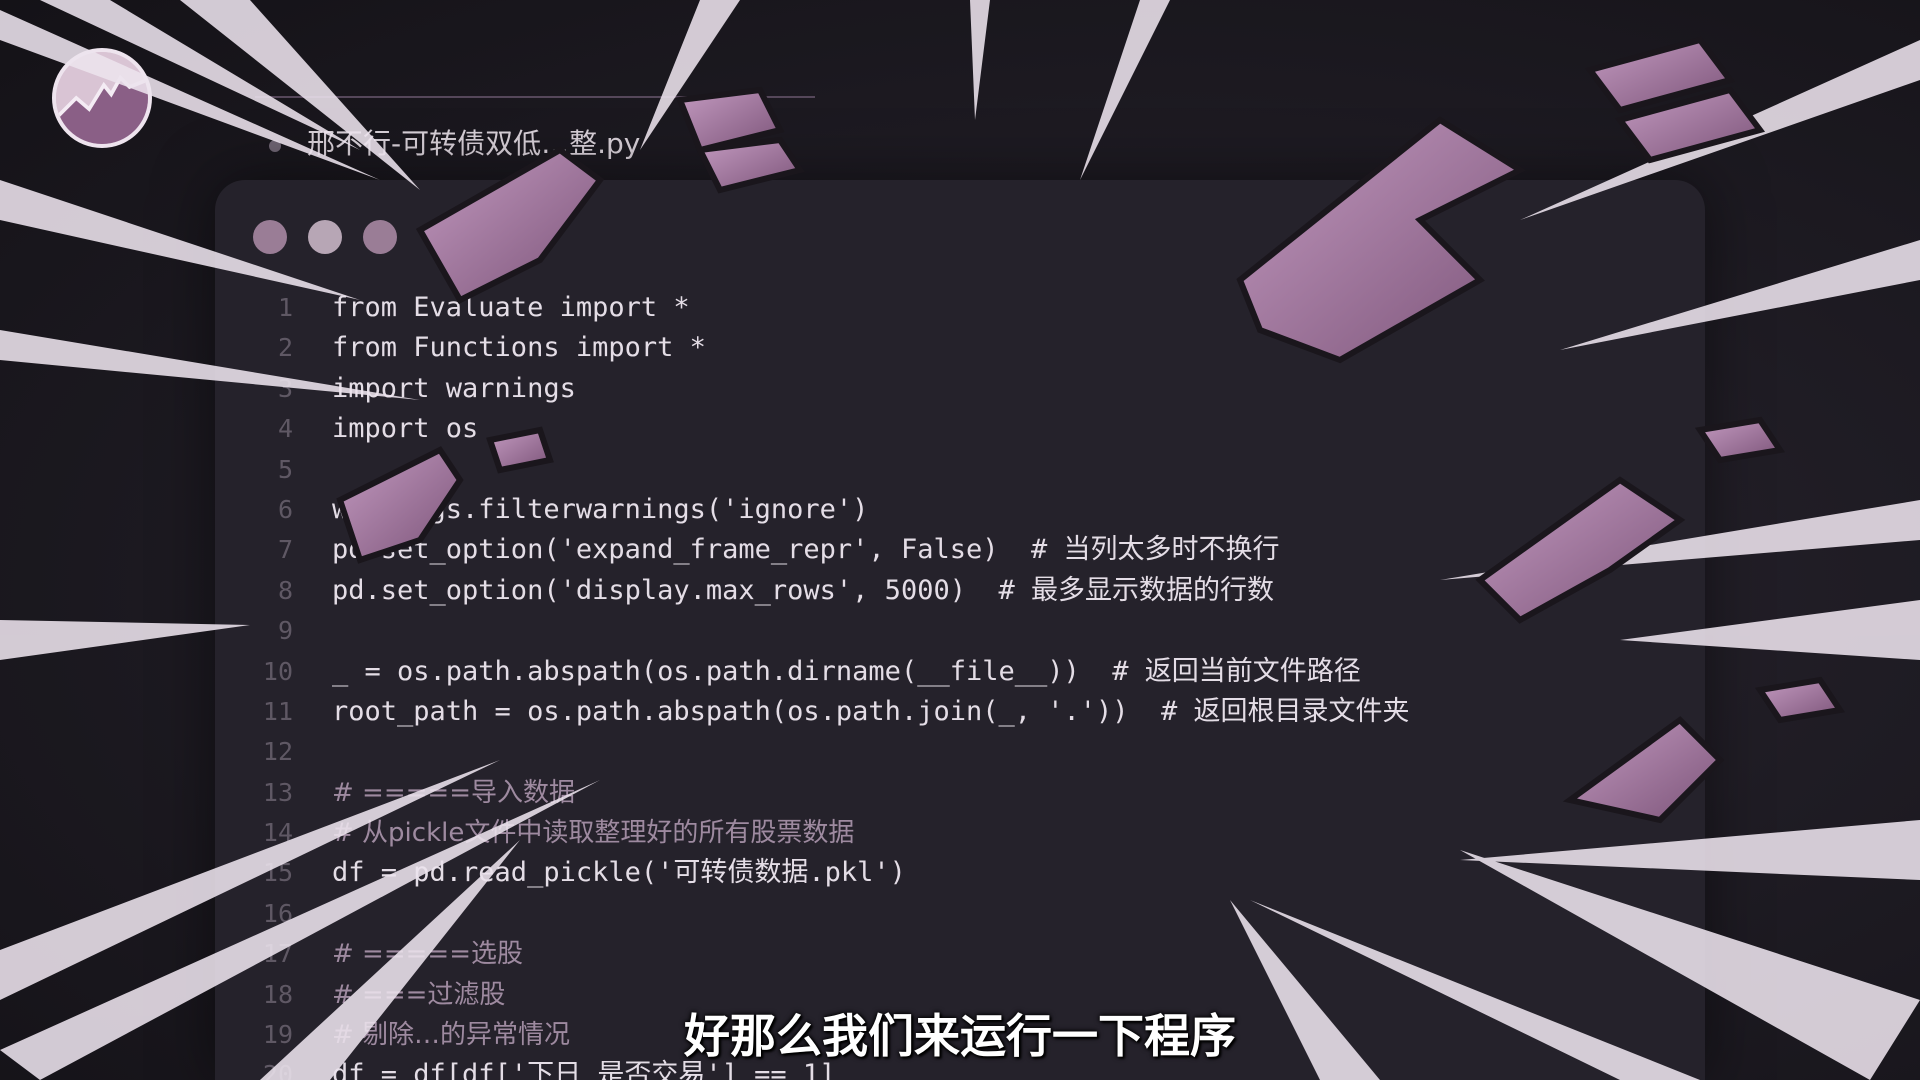  Describe the element at coordinates (419, 994) in the screenshot. I see `line-text: # ===过滤股` at that location.